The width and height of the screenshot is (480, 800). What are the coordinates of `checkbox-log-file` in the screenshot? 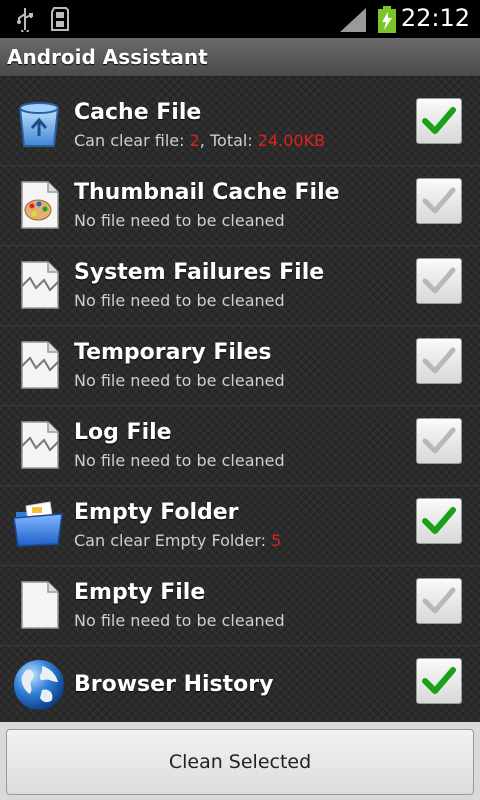 It's located at (439, 441).